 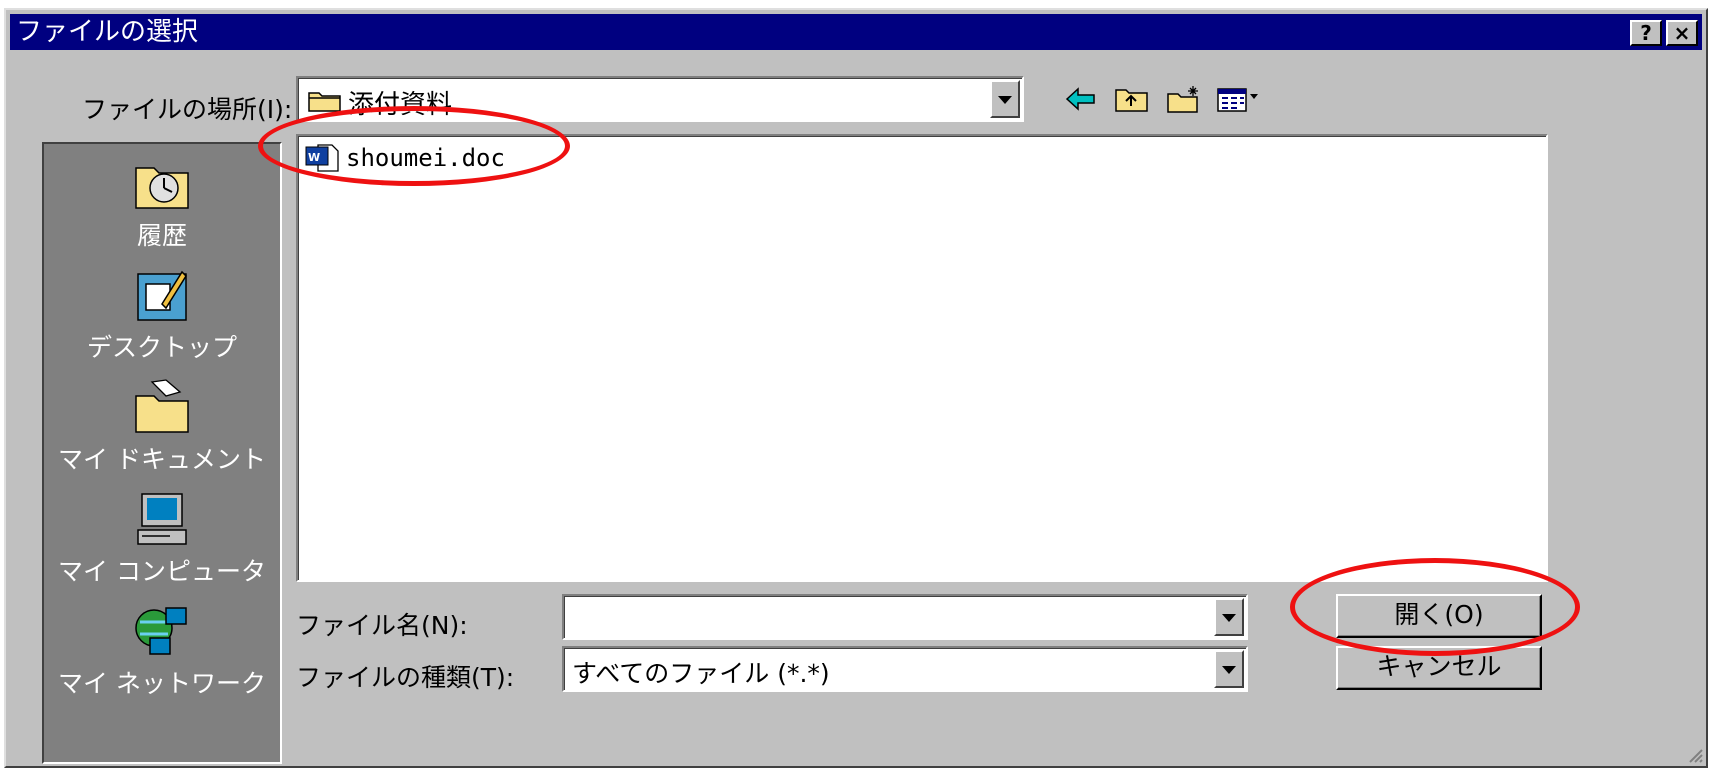 What do you see at coordinates (1005, 99) in the screenshot?
I see `location-dropdown-arrow` at bounding box center [1005, 99].